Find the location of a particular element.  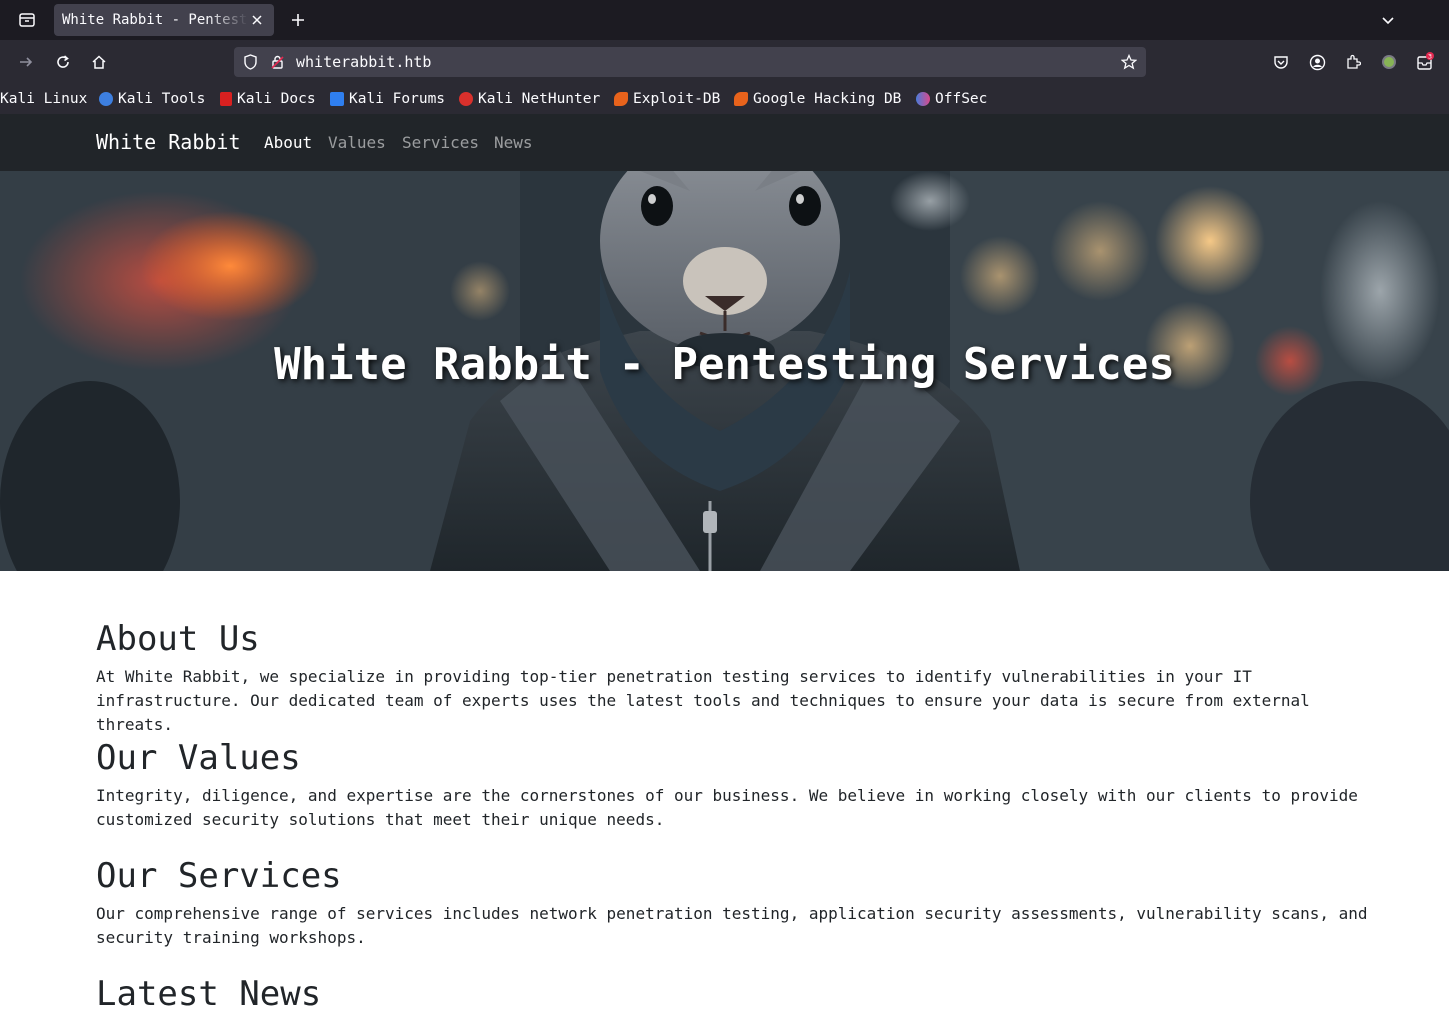

services-heading: Our Services is located at coordinates (219, 876).